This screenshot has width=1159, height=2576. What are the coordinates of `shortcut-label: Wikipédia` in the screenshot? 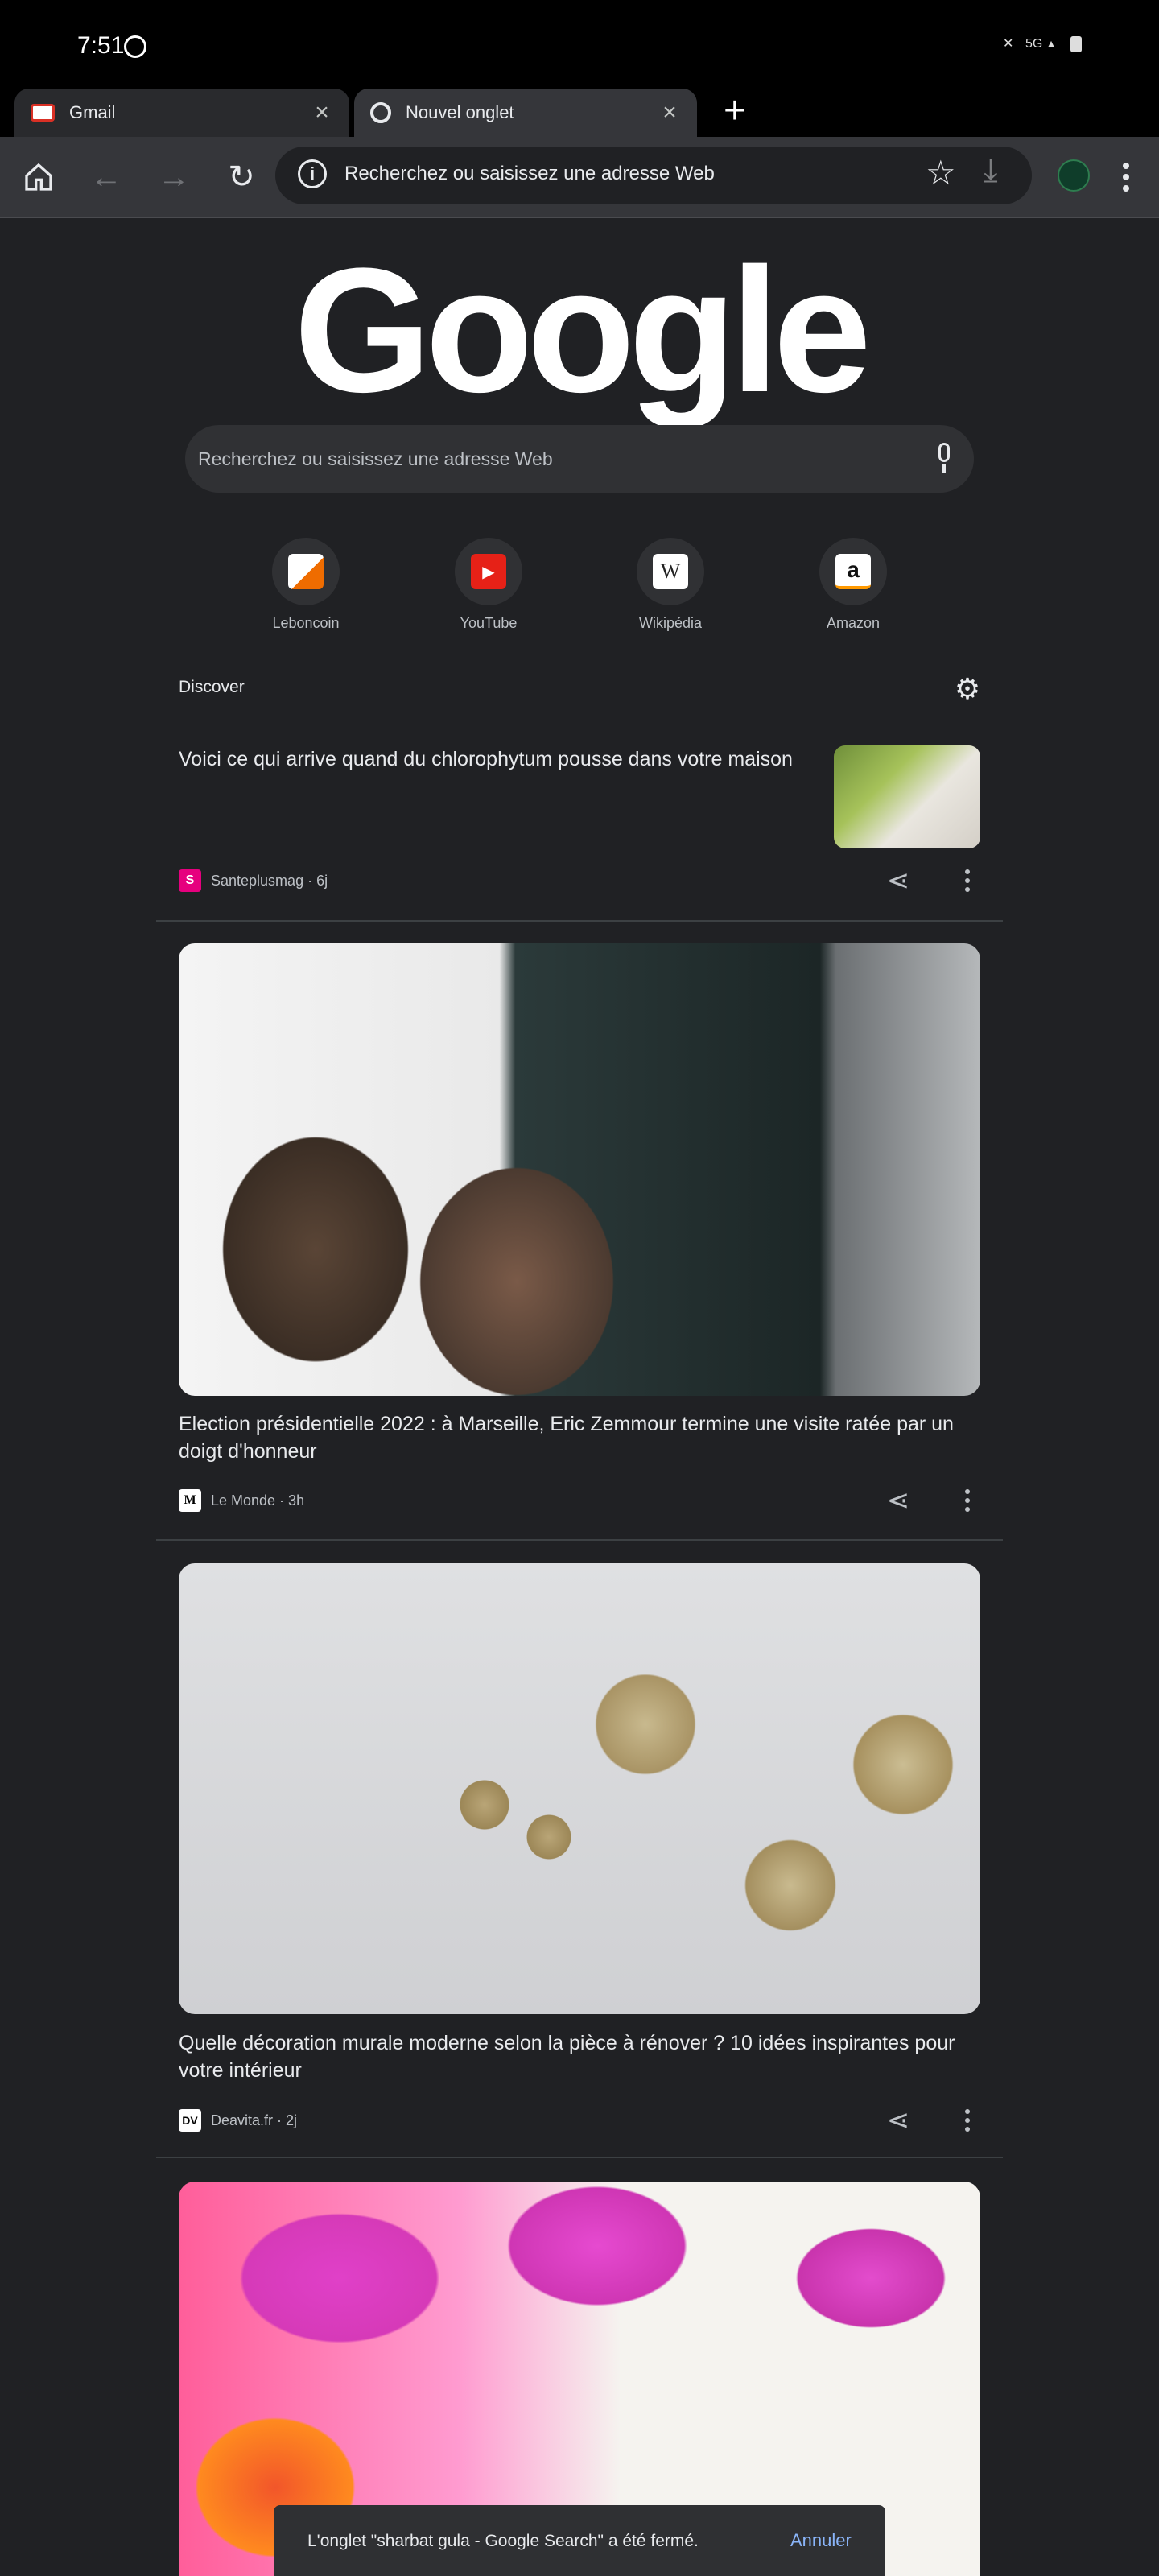 It's located at (670, 623).